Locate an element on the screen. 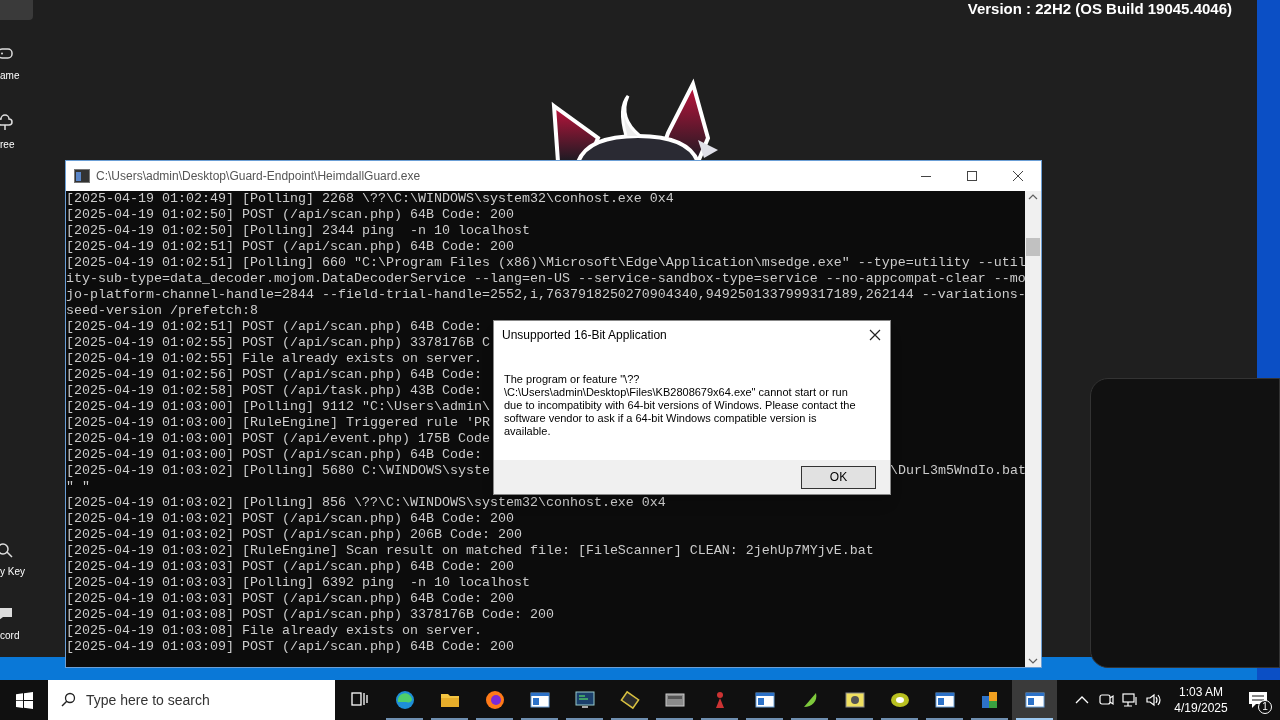 Image resolution: width=1280 pixels, height=720 pixels. console-line: [2025-04-19 01:03:08] File already exists on server. is located at coordinates (274, 631).